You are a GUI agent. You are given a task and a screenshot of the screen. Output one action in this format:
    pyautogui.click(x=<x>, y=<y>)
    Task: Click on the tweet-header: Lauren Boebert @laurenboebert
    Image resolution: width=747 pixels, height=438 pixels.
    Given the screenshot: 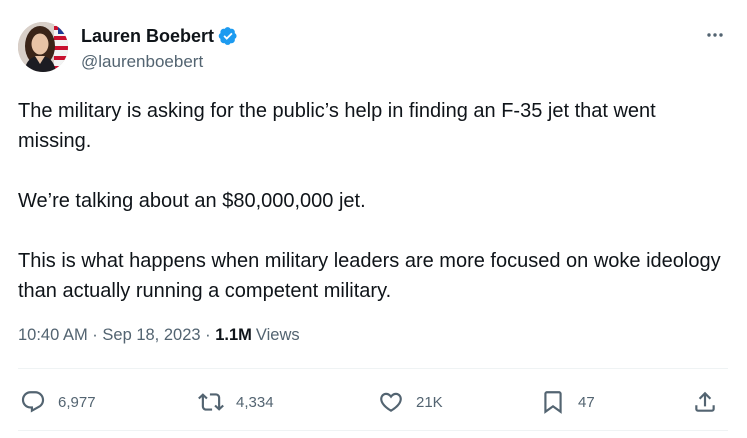 What is the action you would take?
    pyautogui.click(x=374, y=48)
    